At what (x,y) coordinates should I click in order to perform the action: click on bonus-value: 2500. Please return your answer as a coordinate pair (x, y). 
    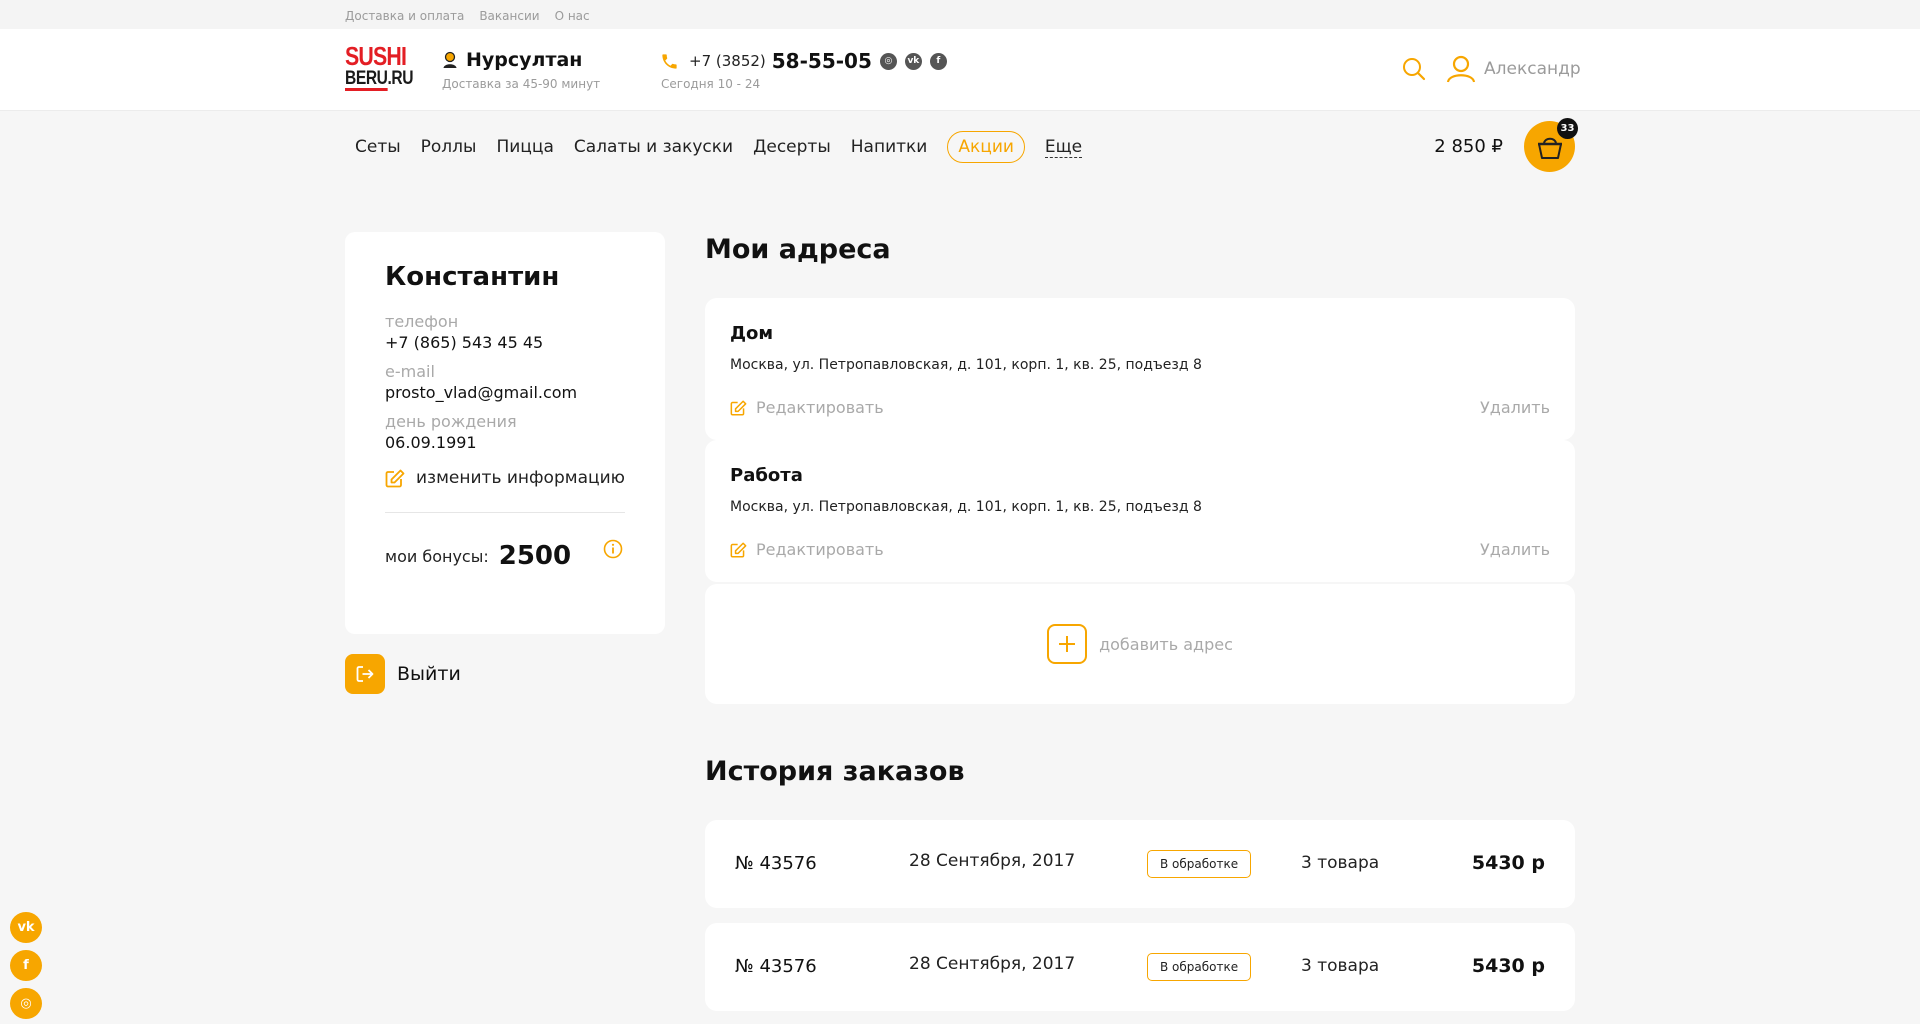
    Looking at the image, I should click on (535, 556).